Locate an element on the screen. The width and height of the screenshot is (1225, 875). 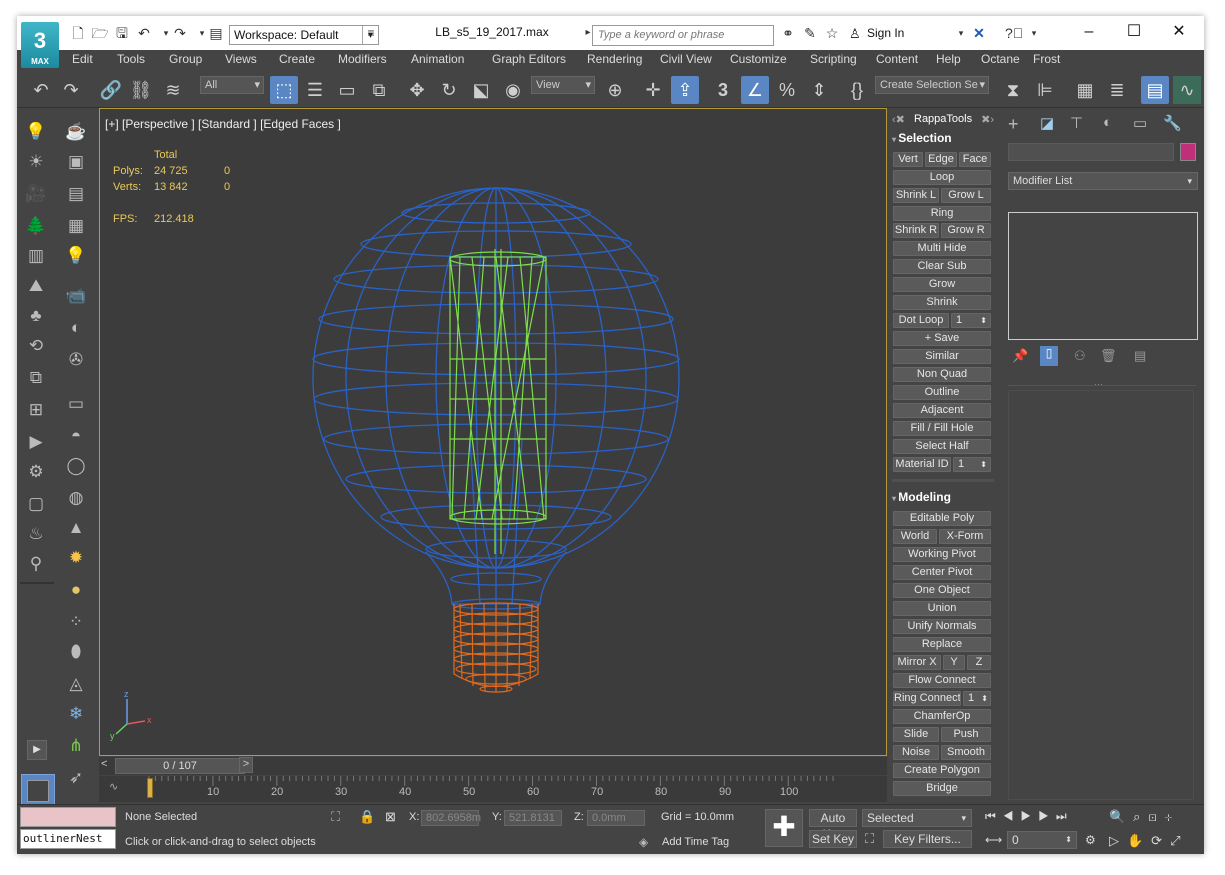
remove-modifier-icon: 🗑 is located at coordinates (1108, 356).